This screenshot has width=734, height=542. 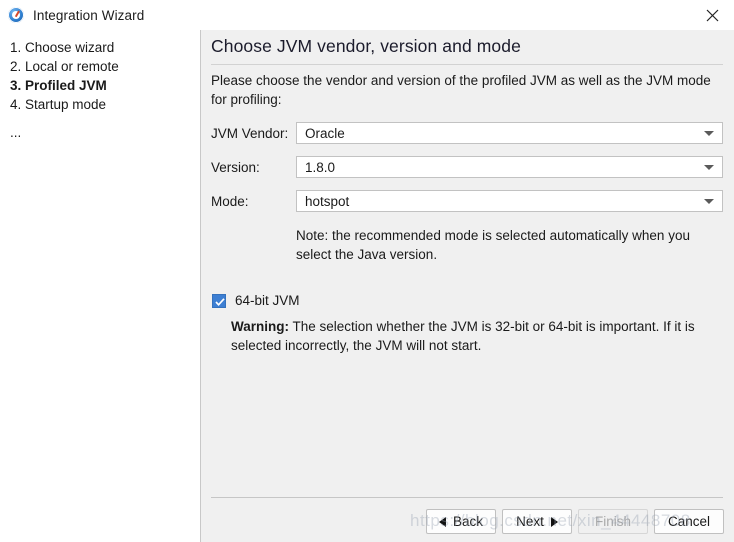 What do you see at coordinates (100, 47) in the screenshot?
I see `sidebar-item-choose-wizard: 1. Choose wizard` at bounding box center [100, 47].